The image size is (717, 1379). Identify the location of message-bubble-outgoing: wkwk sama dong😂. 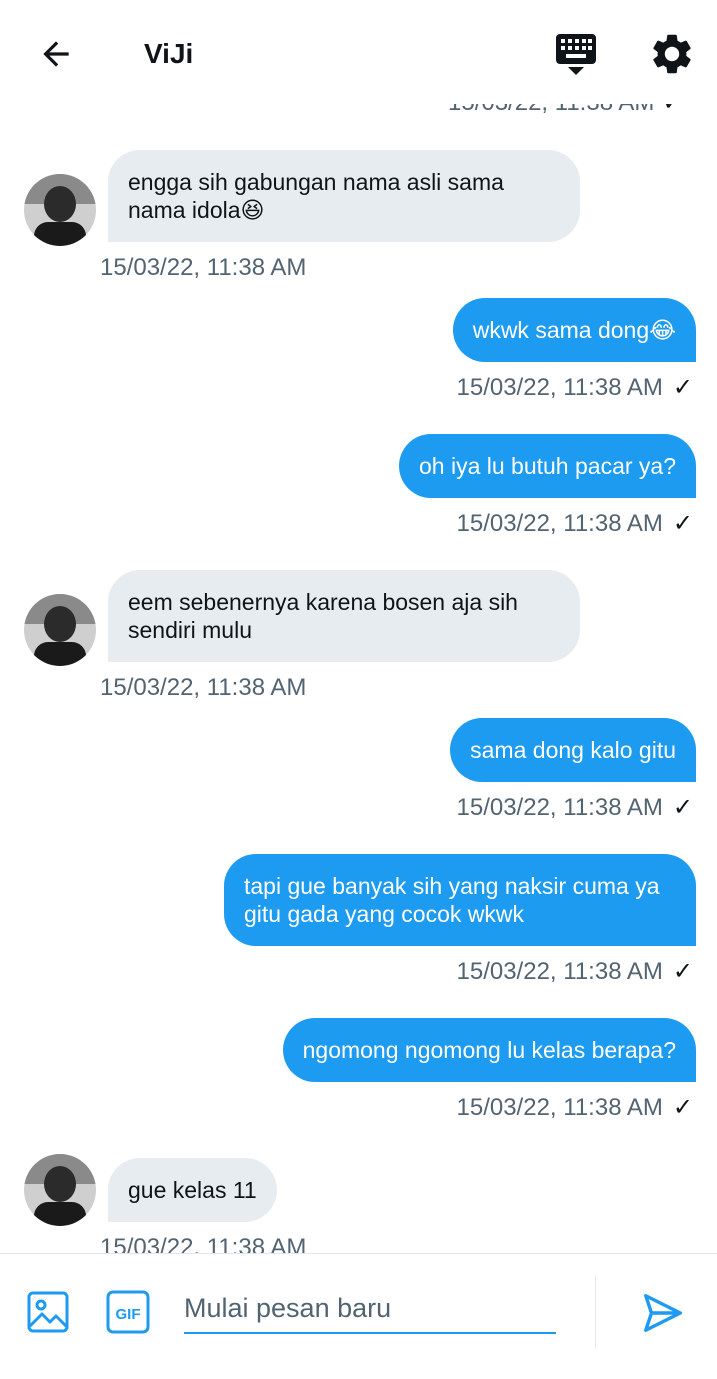
(574, 330).